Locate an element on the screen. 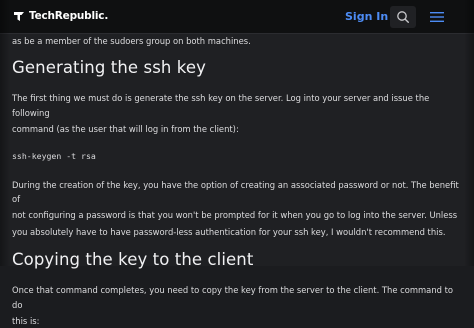  menu-button is located at coordinates (437, 17).